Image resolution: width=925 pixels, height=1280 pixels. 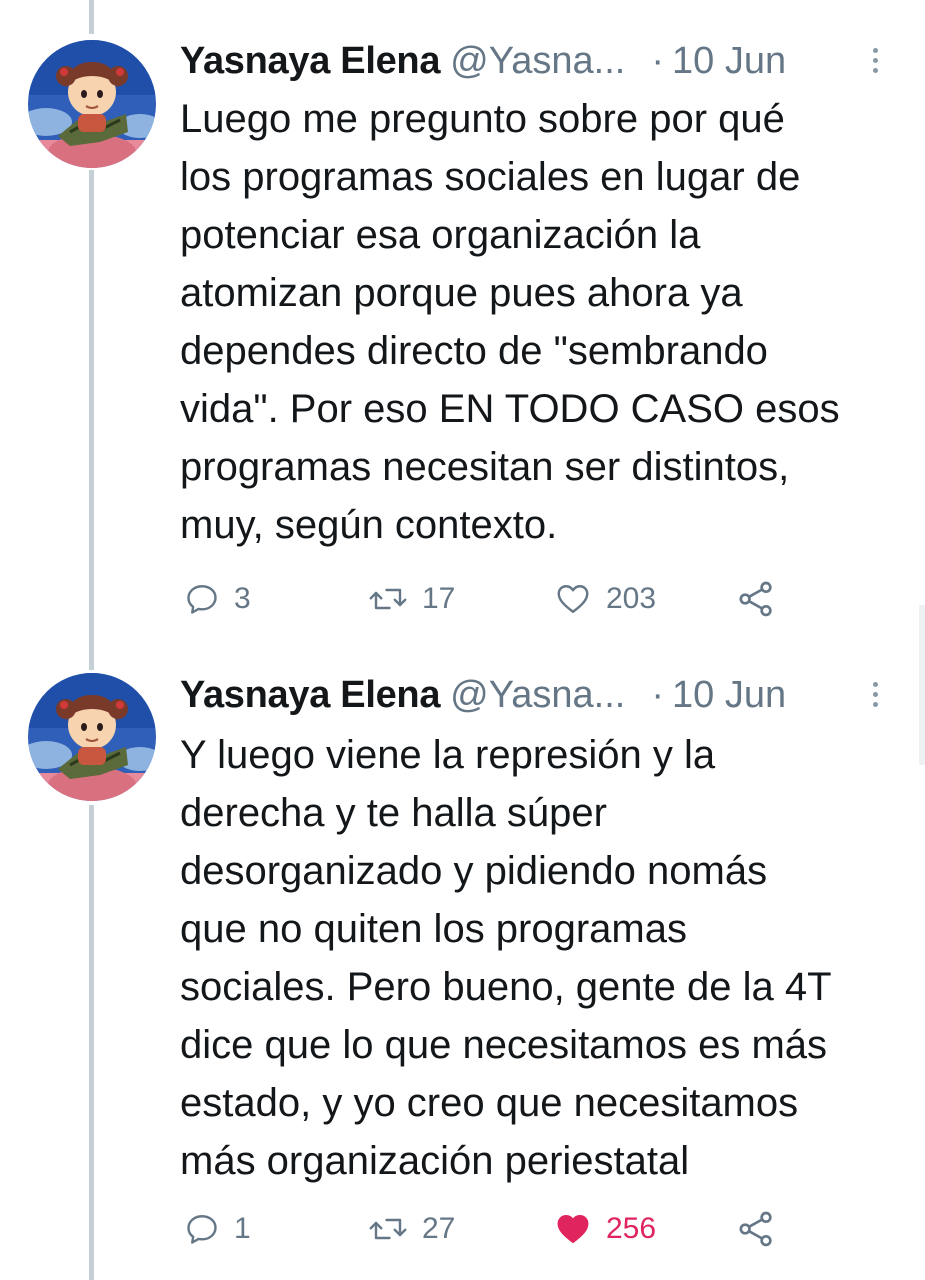 I want to click on retweet-button: 17, so click(x=411, y=599).